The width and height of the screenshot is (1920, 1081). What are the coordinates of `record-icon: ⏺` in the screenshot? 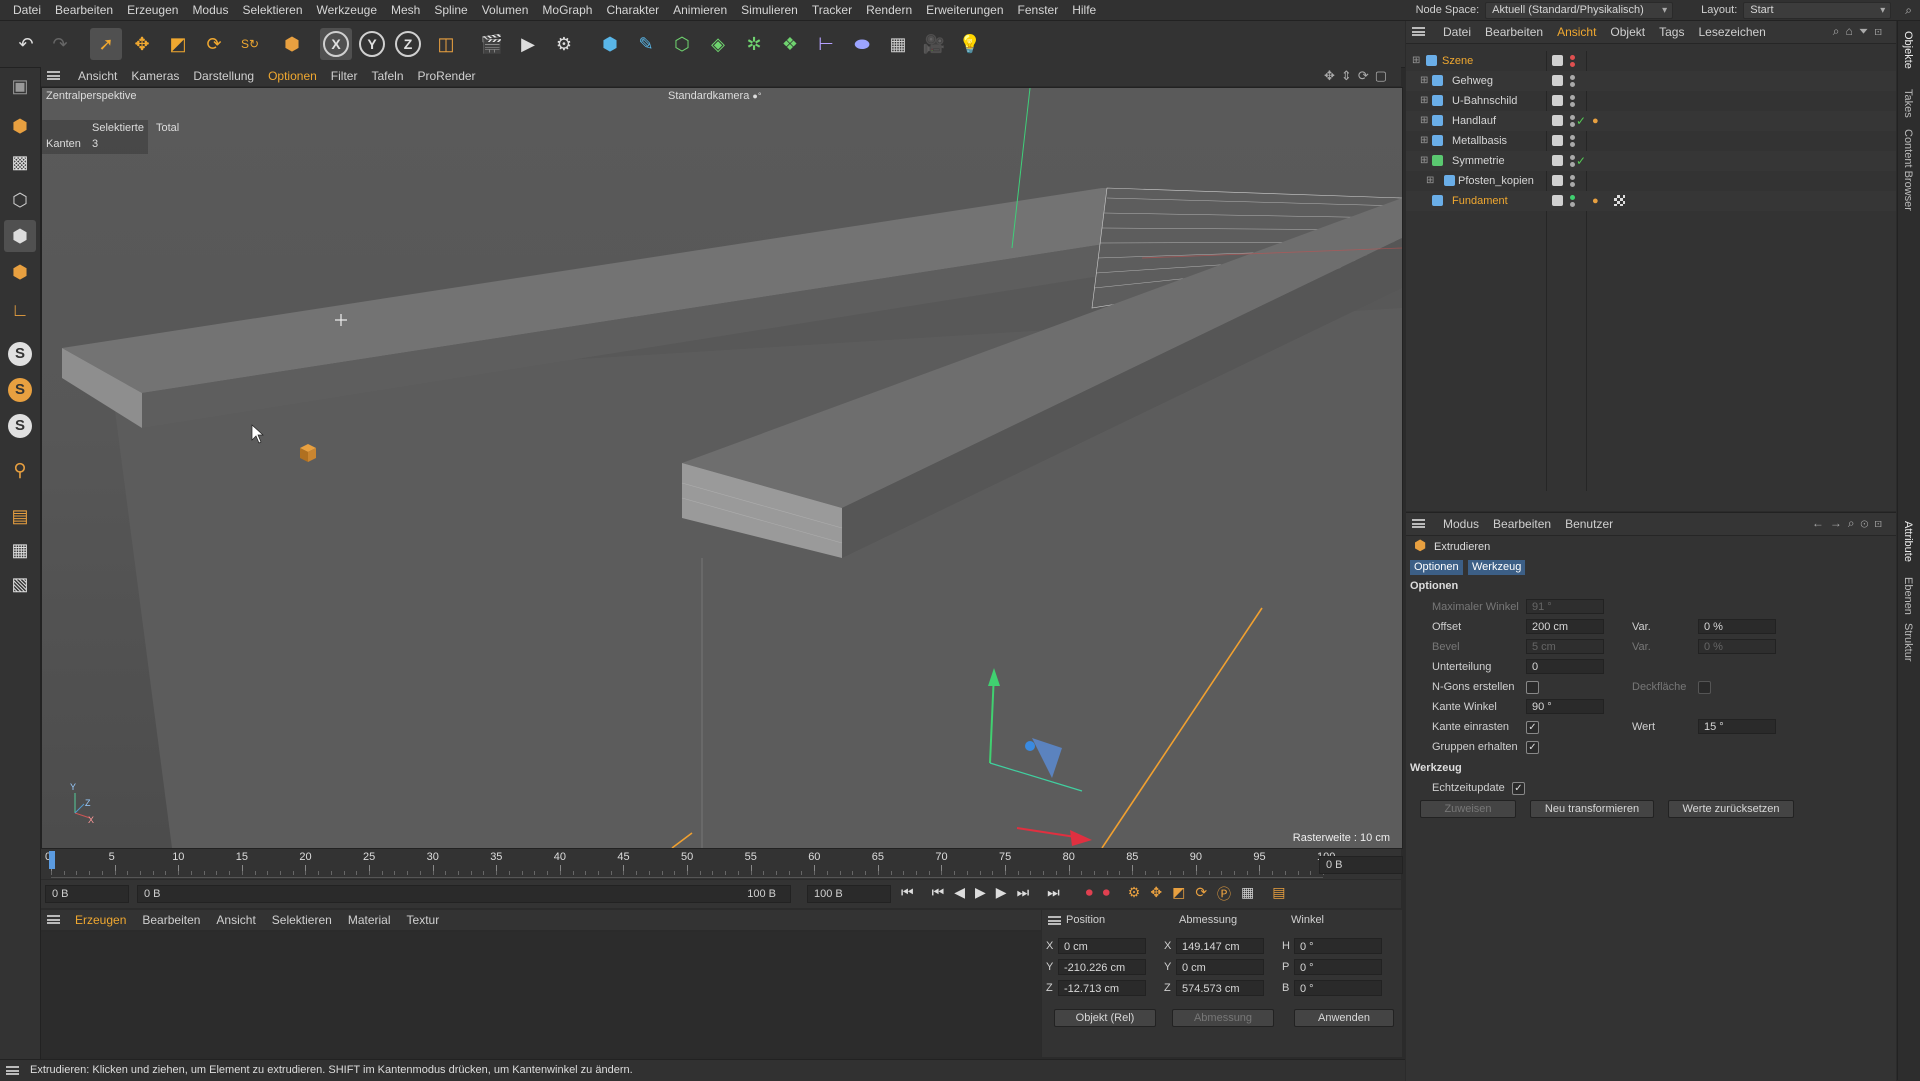 It's located at (1089, 894).